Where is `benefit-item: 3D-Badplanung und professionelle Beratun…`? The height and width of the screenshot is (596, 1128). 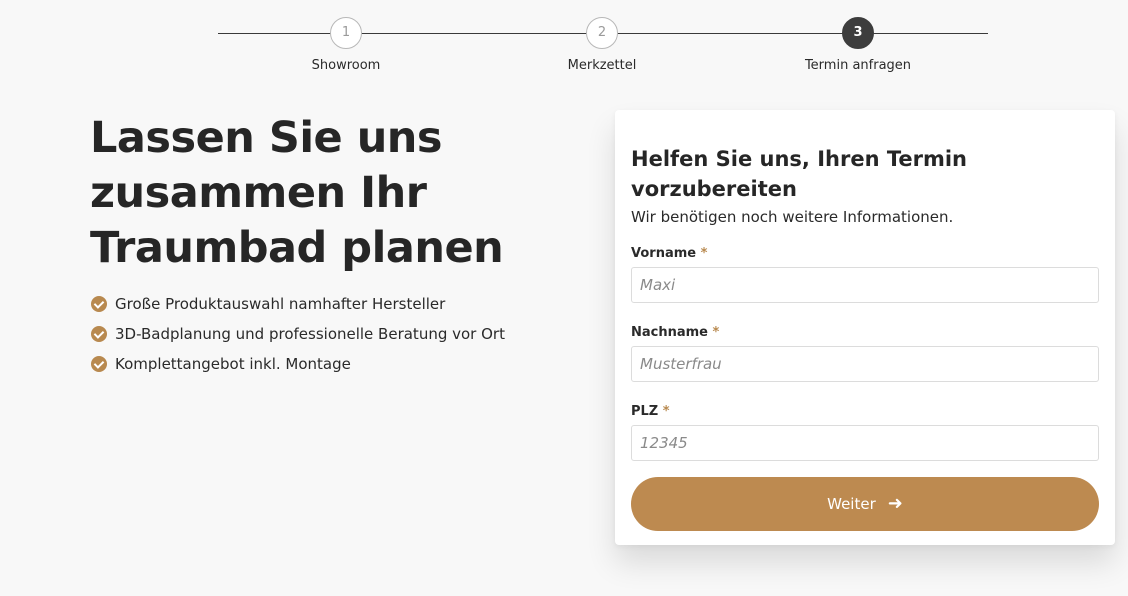
benefit-item: 3D-Badplanung und professionelle Beratun… is located at coordinates (298, 334).